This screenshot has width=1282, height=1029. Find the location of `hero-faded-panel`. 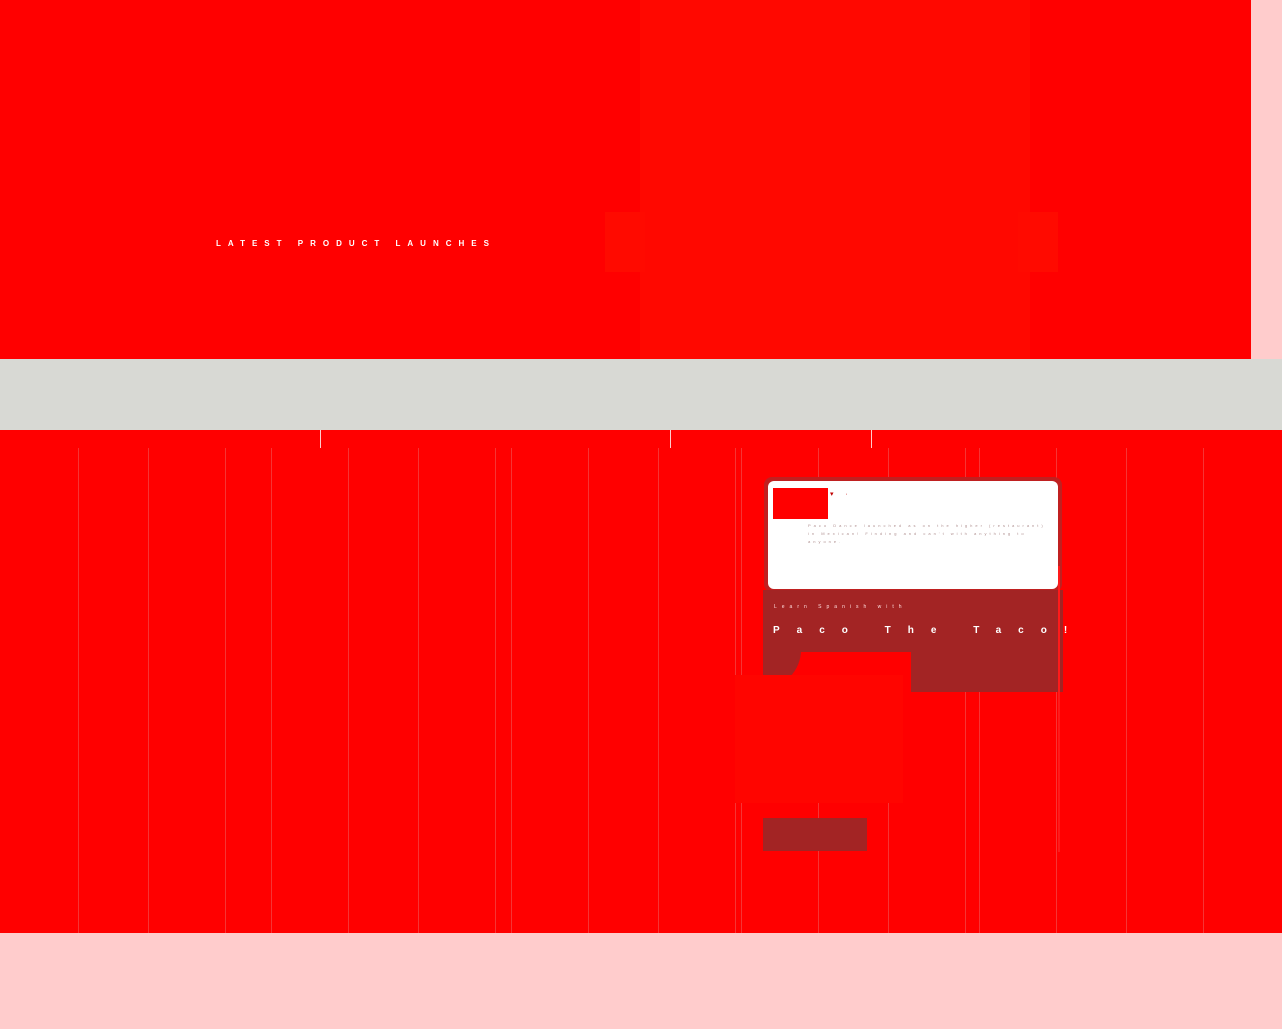

hero-faded-panel is located at coordinates (835, 179).